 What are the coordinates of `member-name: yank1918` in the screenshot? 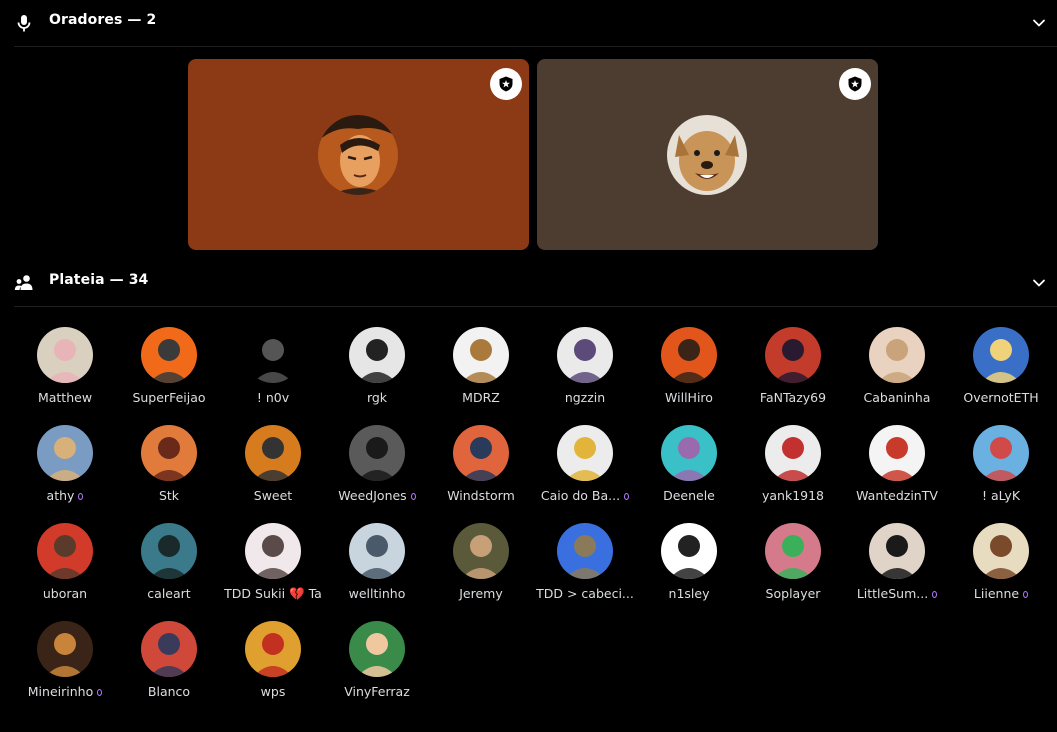 It's located at (793, 495).